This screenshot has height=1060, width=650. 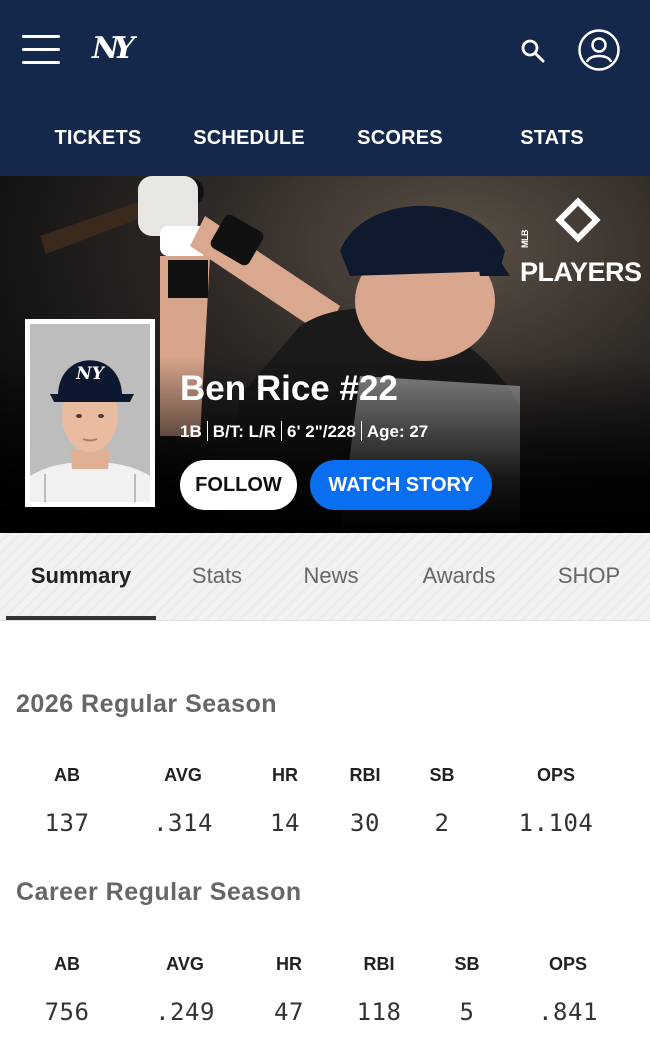 What do you see at coordinates (244, 431) in the screenshot?
I see `player-bats-throws: B/T: L/R` at bounding box center [244, 431].